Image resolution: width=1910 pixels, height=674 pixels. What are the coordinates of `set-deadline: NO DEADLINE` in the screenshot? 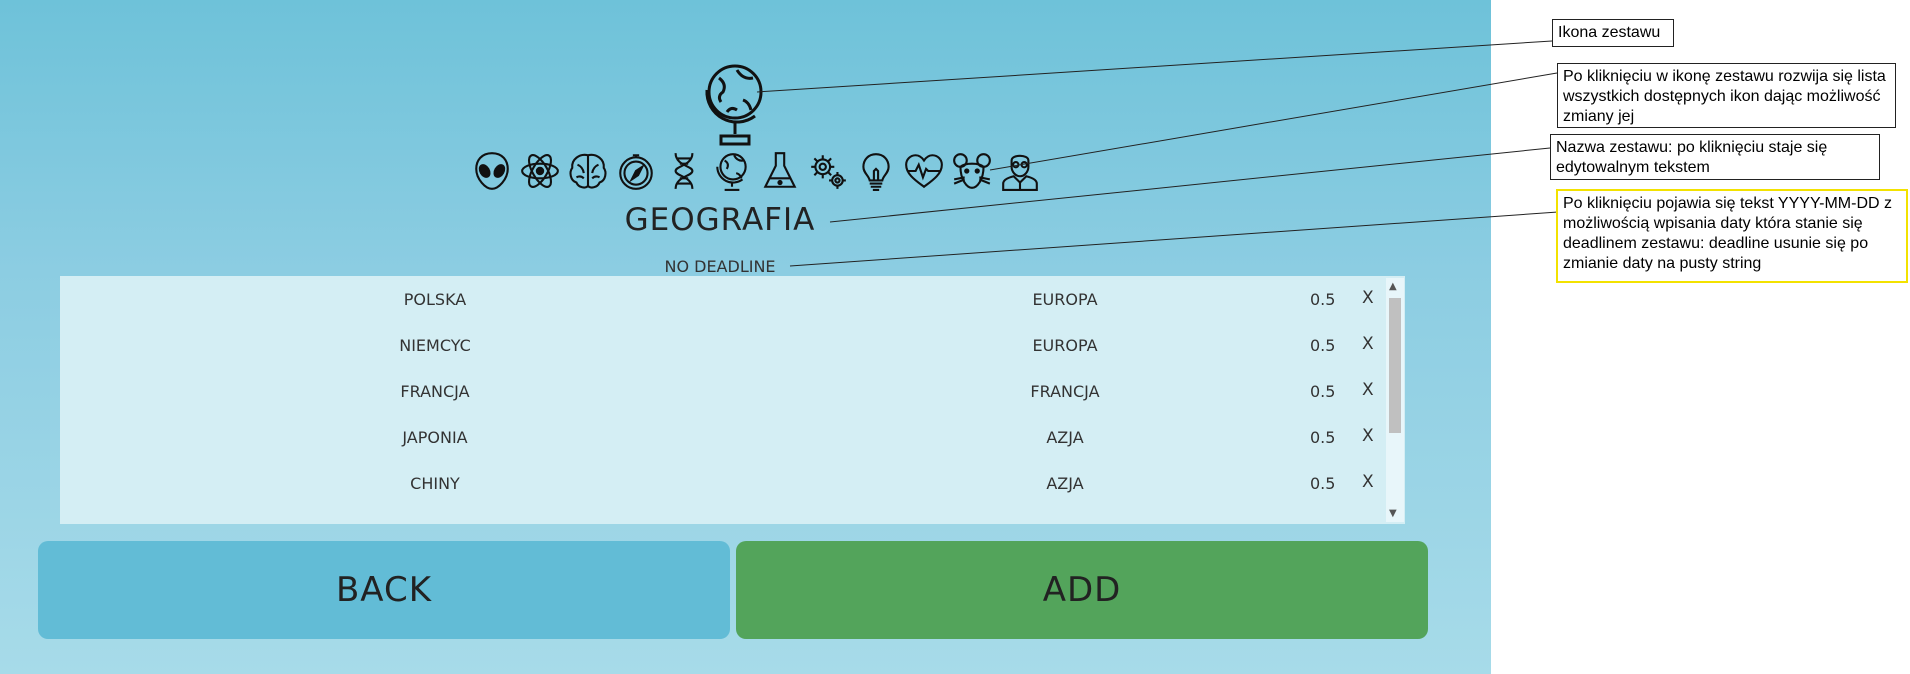 It's located at (720, 266).